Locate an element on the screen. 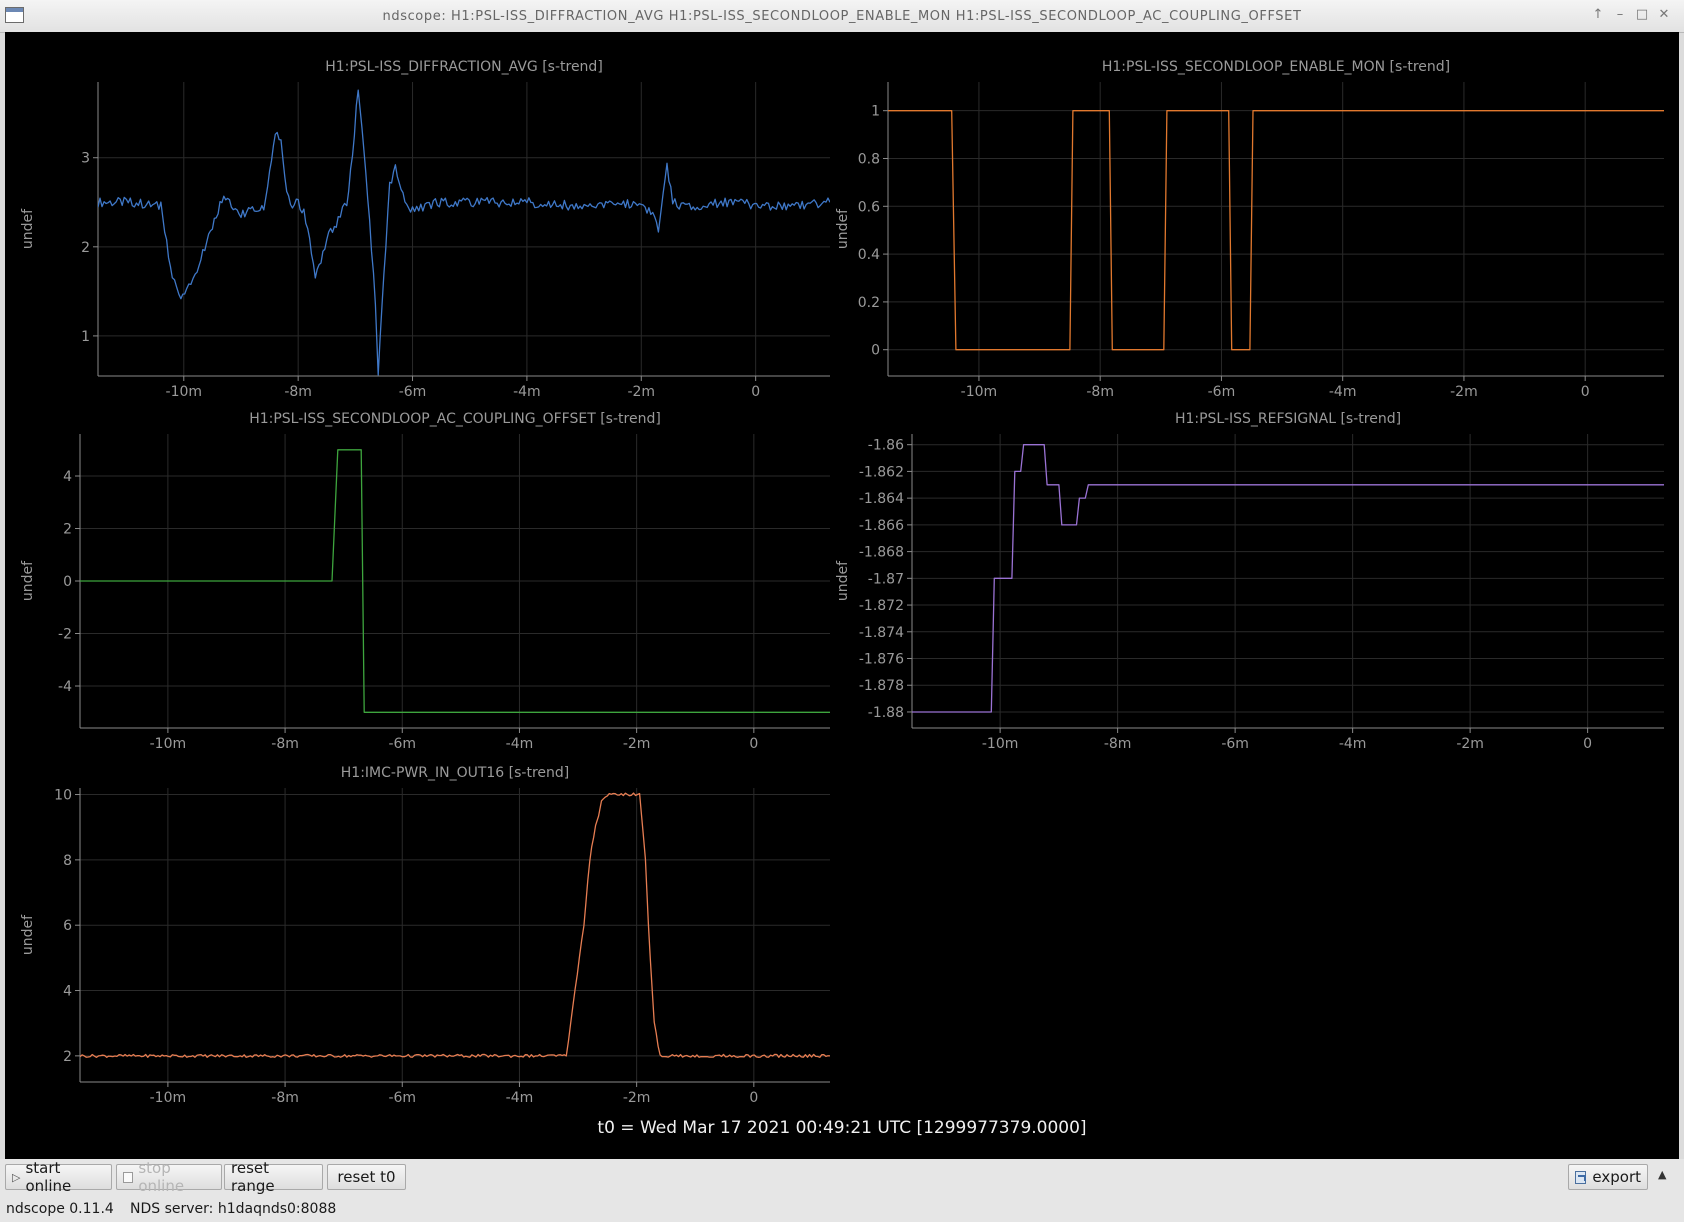 This screenshot has height=1222, width=1684. reset-range-button: reset range is located at coordinates (273, 1177).